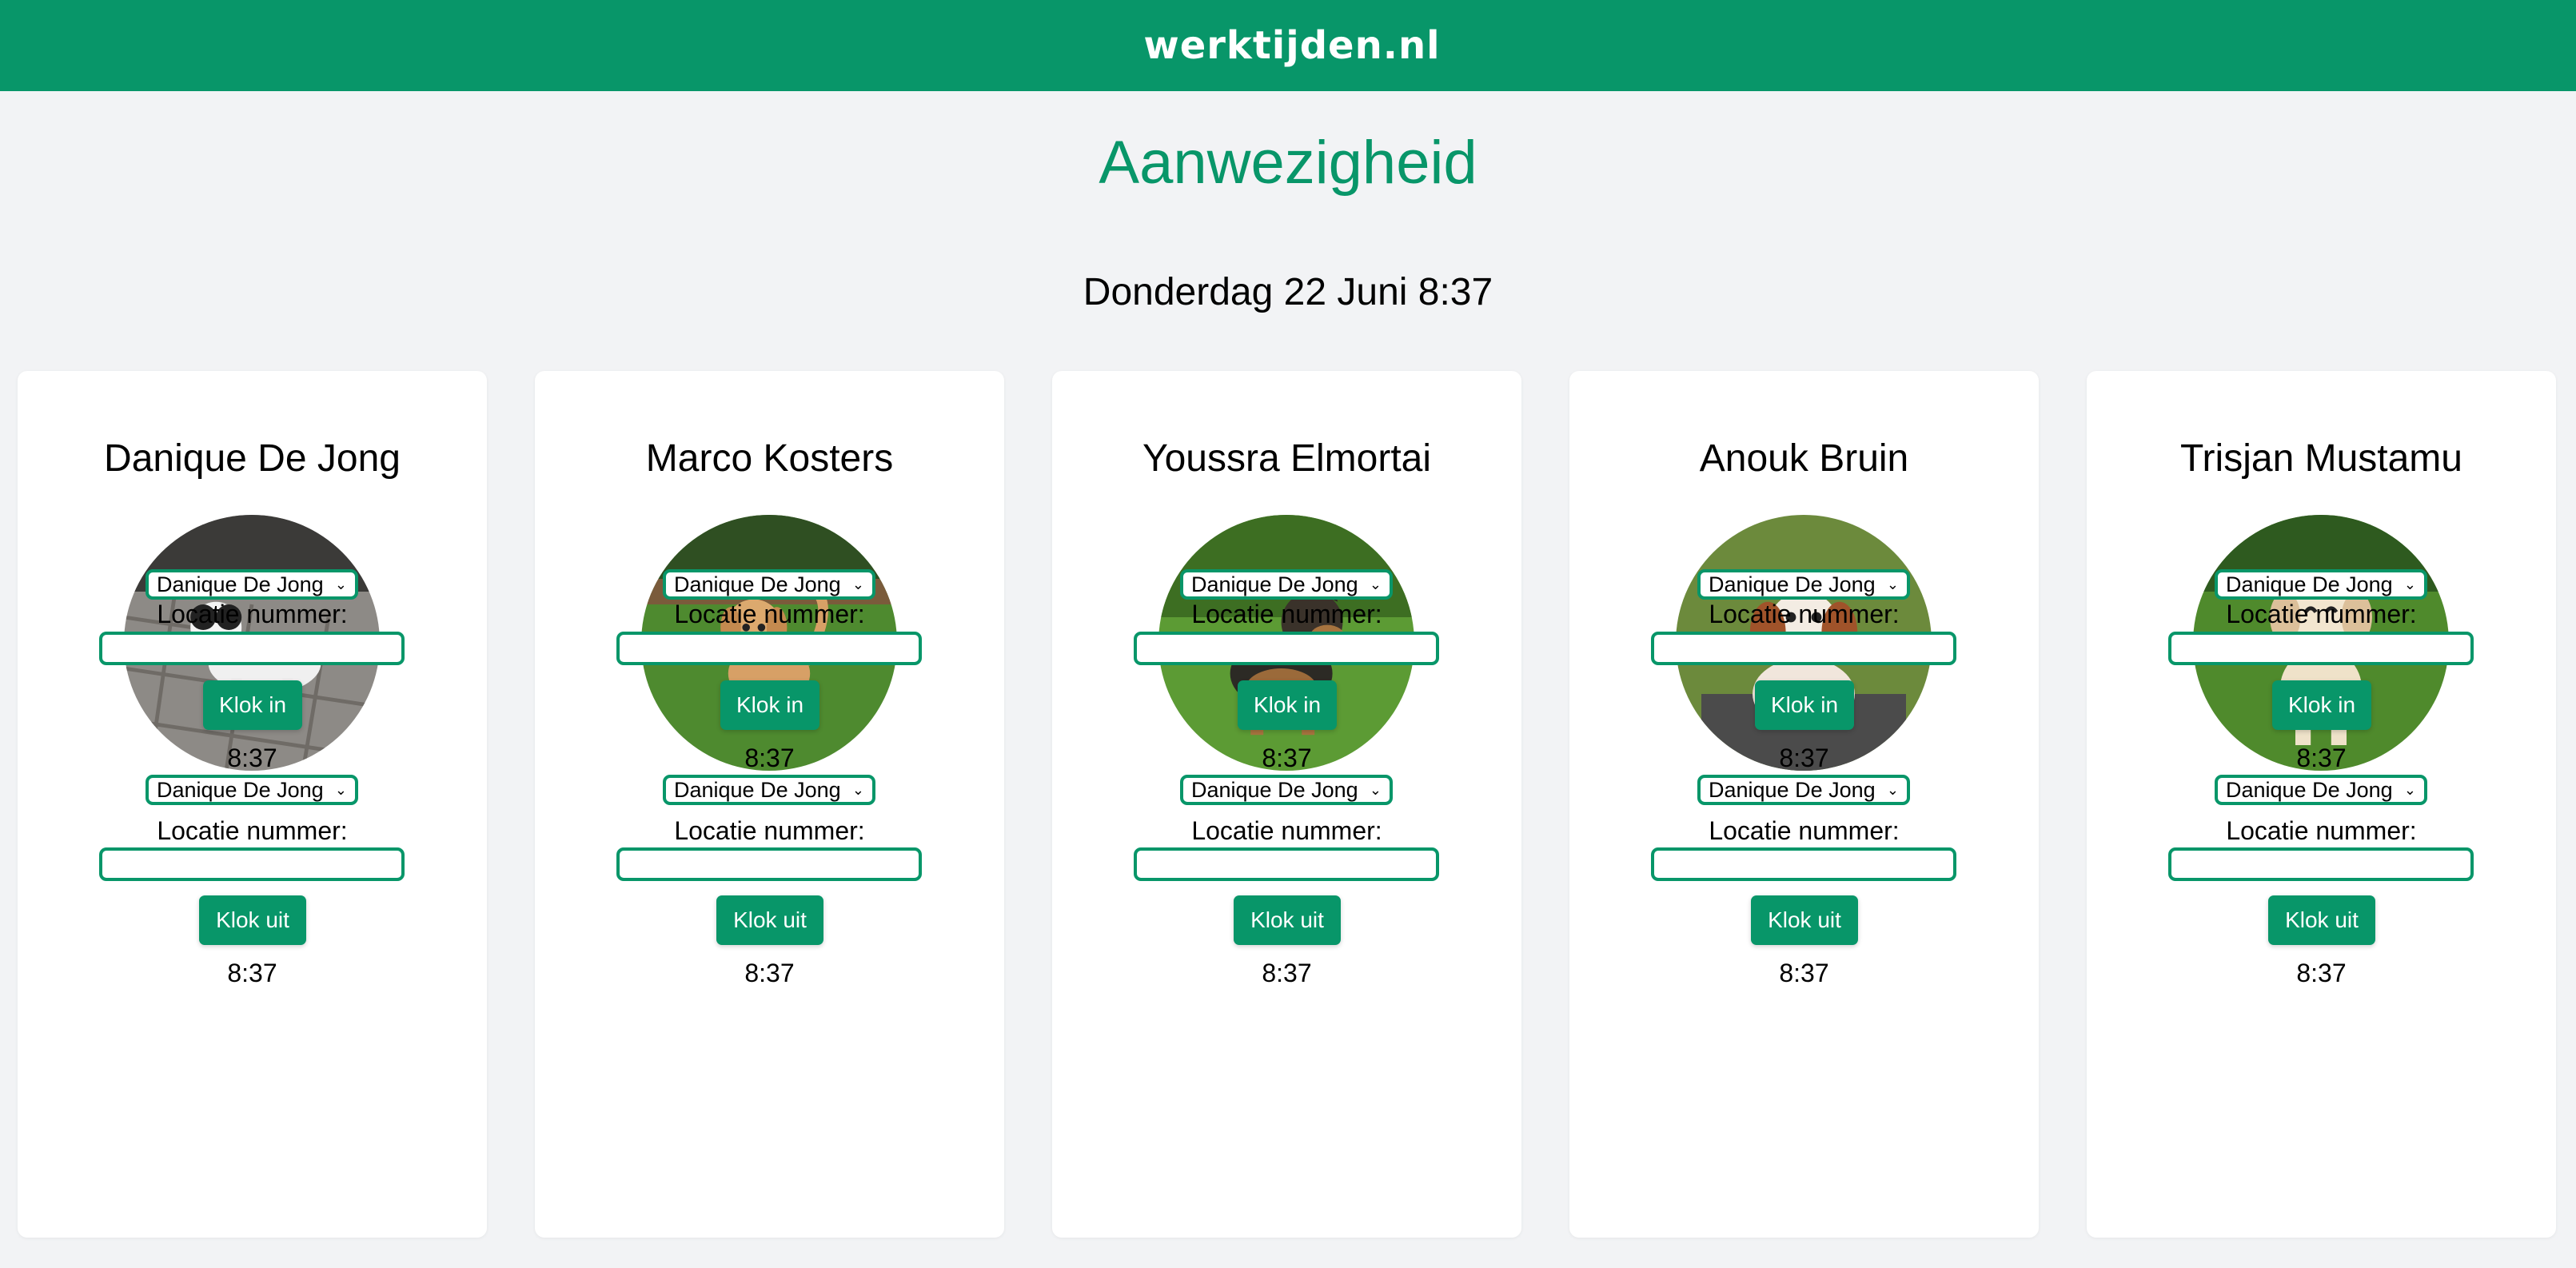 This screenshot has height=1268, width=2576. Describe the element at coordinates (1291, 45) in the screenshot. I see `logo: werktijden.nl` at that location.